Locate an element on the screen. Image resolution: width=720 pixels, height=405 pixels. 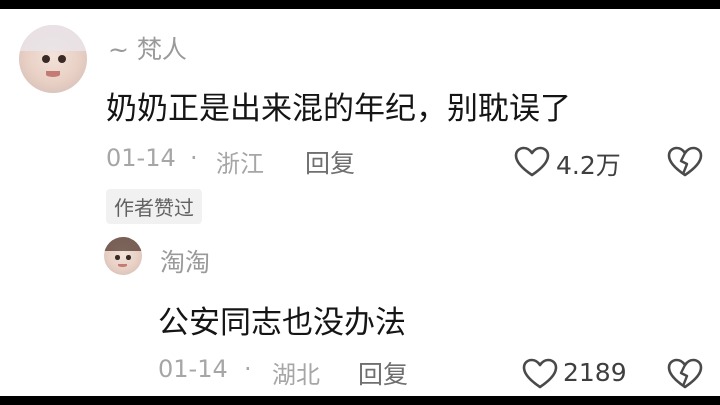
author-liked-badge: 作者赞过 is located at coordinates (154, 206).